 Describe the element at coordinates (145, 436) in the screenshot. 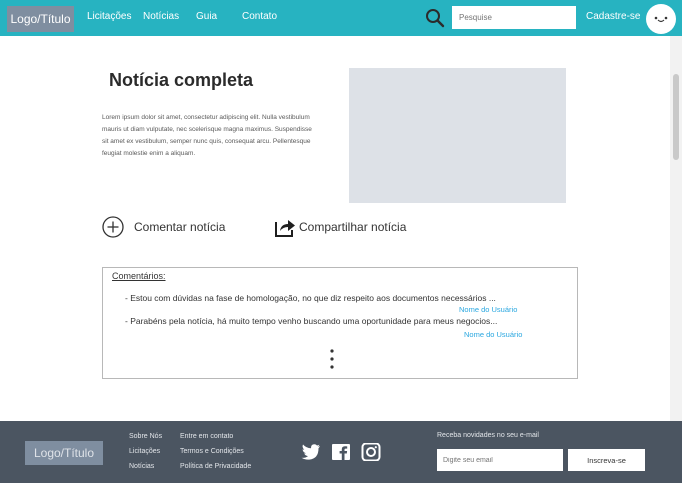

I see `footer-link-sobre: Sobre Nós` at that location.